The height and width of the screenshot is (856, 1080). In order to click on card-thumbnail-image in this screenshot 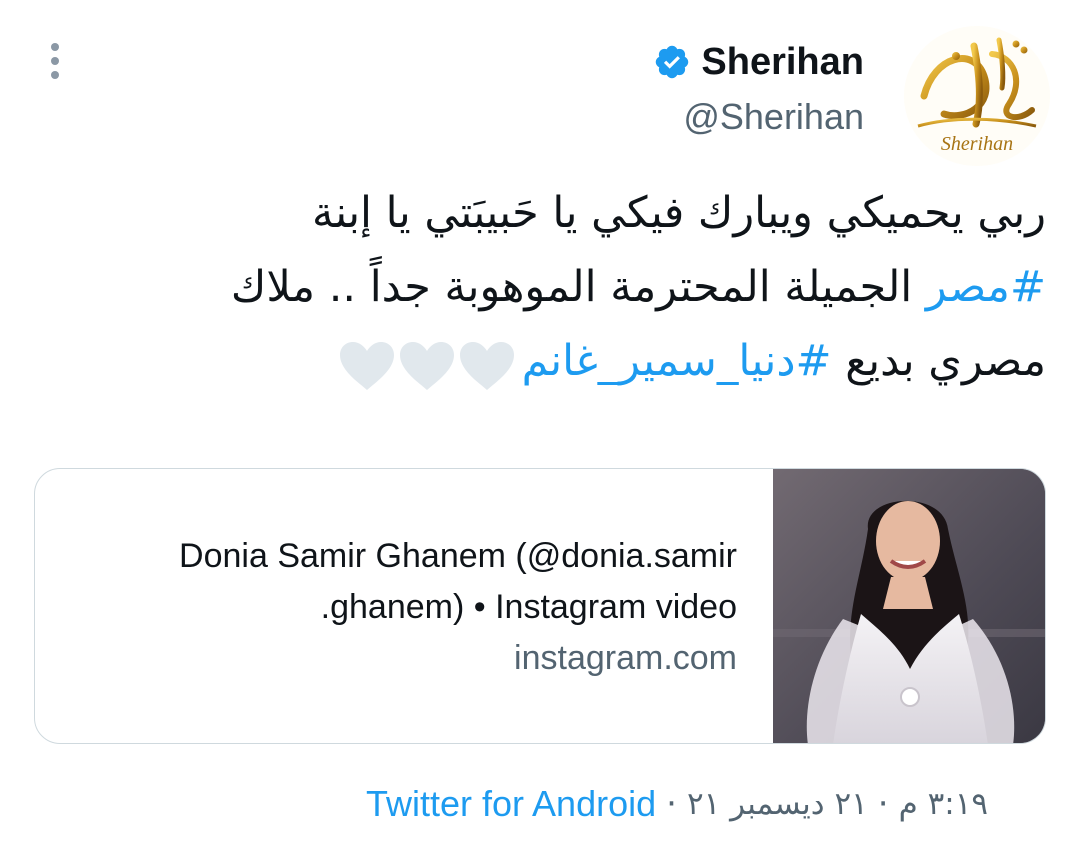, I will do `click(909, 606)`.